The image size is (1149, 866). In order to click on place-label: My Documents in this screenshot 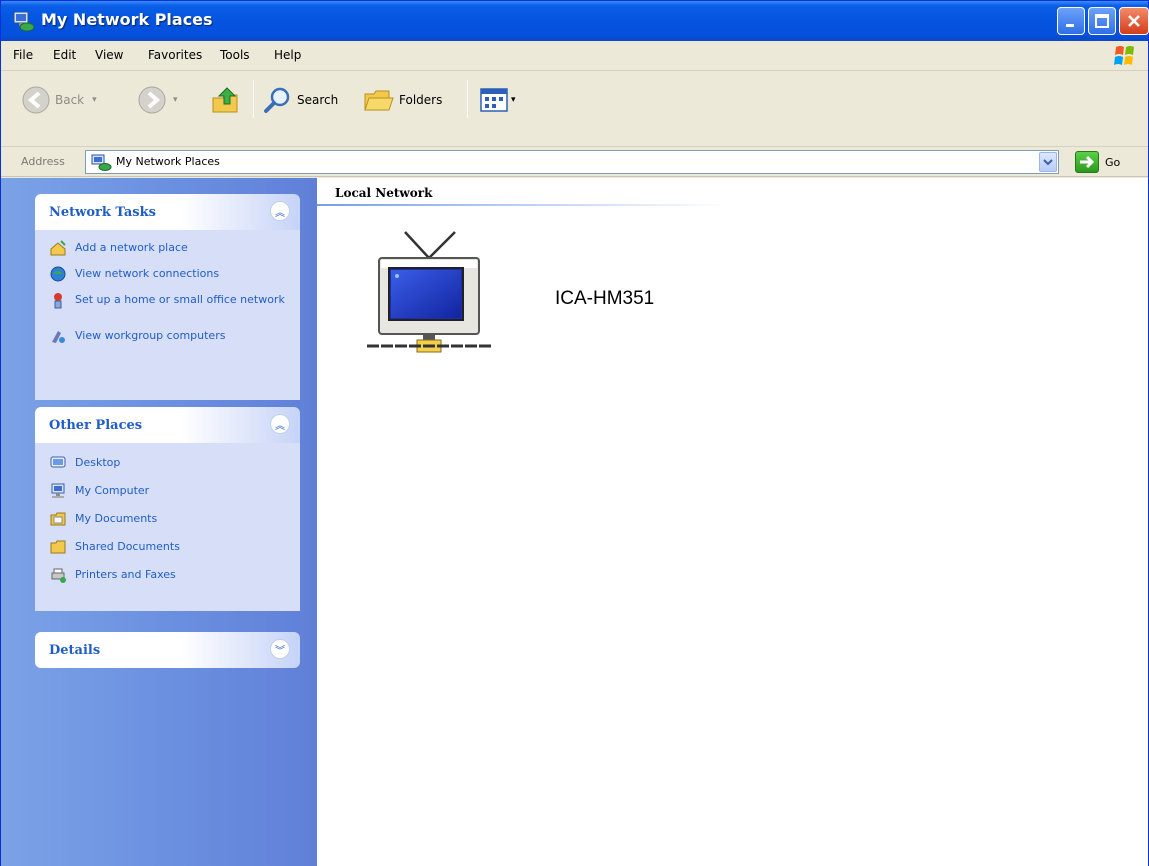, I will do `click(116, 518)`.